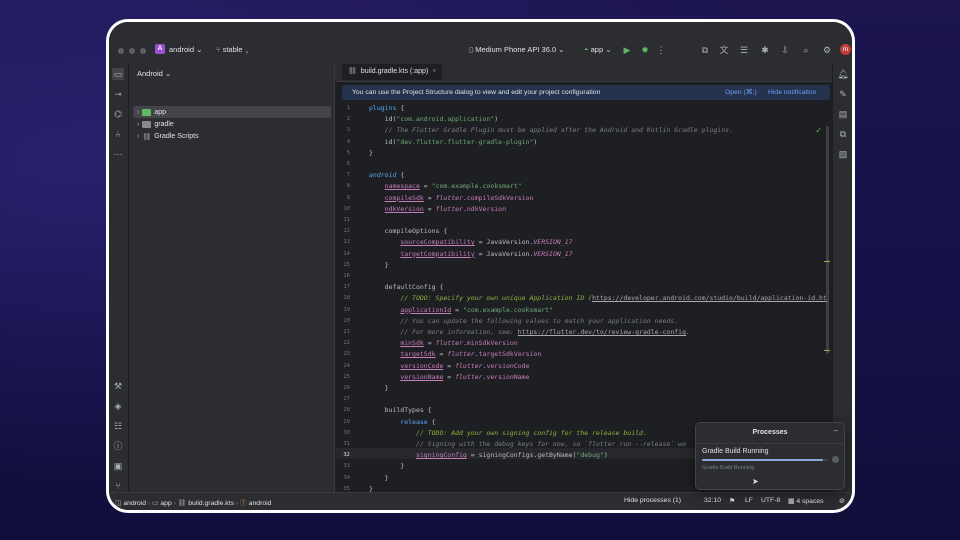 This screenshot has height=540, width=960. I want to click on line-number: 10, so click(346, 208).